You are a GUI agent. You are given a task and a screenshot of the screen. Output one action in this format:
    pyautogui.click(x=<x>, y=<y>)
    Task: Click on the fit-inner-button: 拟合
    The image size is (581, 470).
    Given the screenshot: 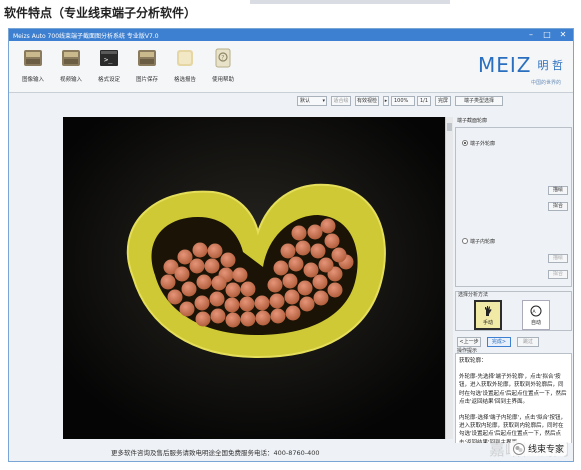 What is the action you would take?
    pyautogui.click(x=558, y=274)
    